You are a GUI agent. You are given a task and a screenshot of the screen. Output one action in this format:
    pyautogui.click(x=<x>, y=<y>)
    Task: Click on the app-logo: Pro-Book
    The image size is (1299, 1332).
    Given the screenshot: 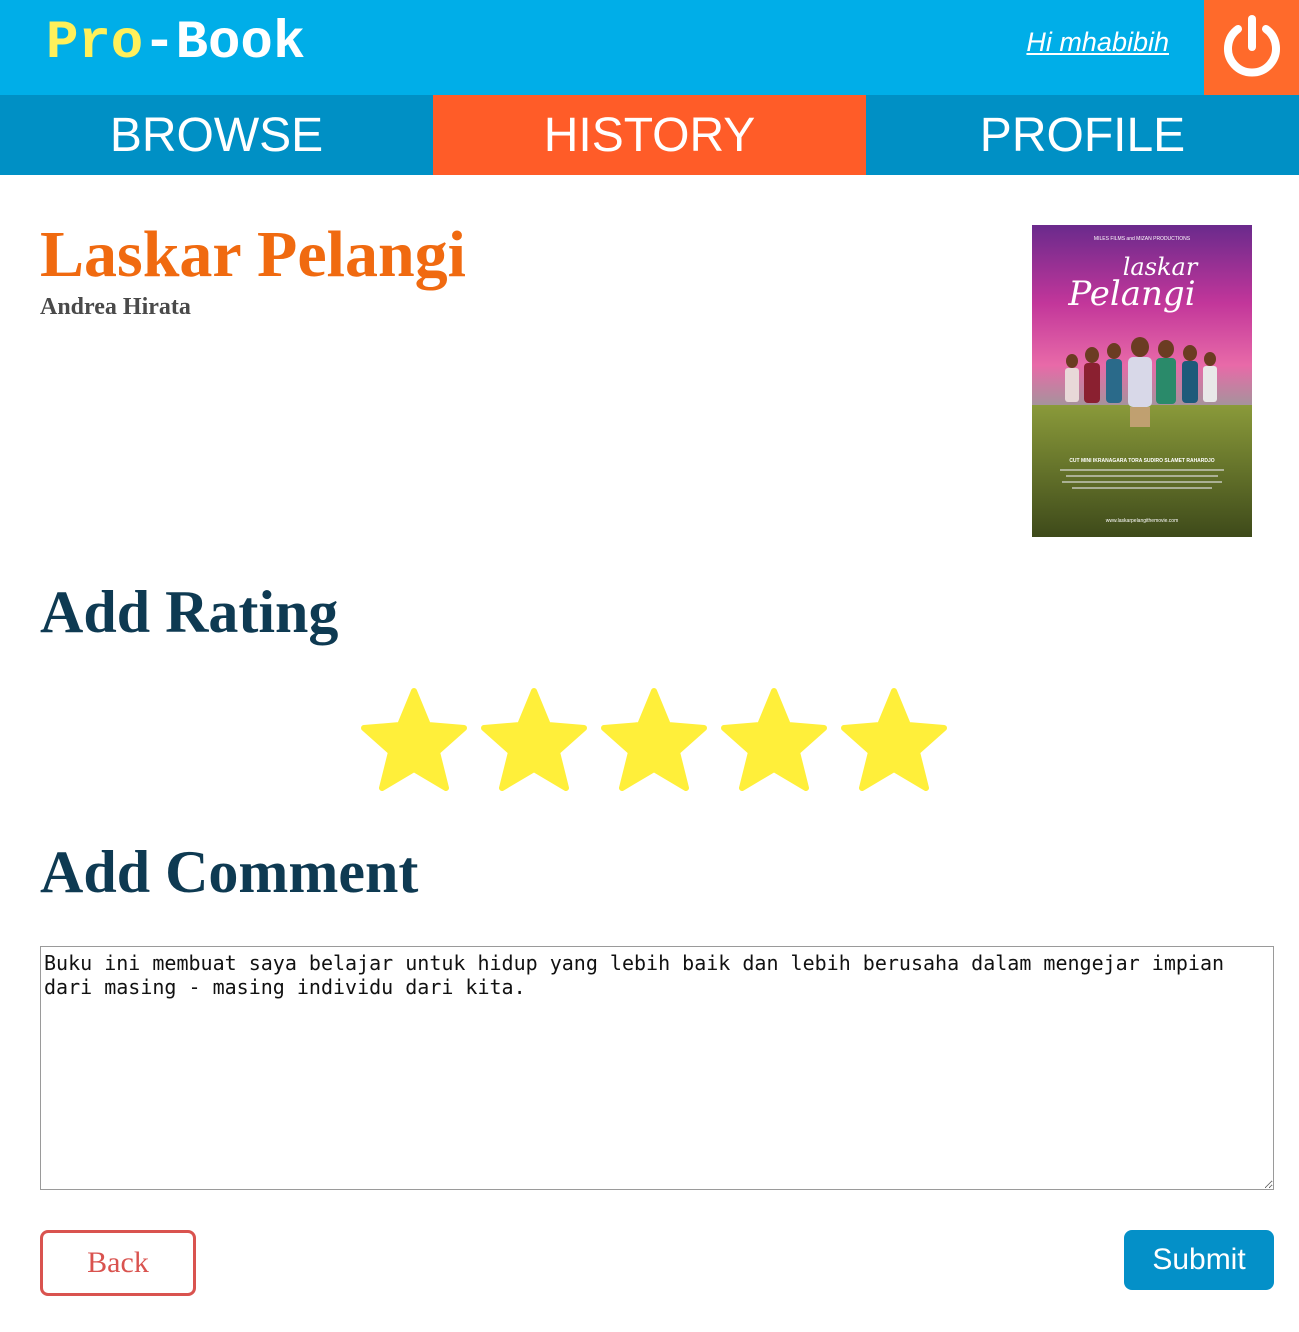 What is the action you would take?
    pyautogui.click(x=175, y=44)
    